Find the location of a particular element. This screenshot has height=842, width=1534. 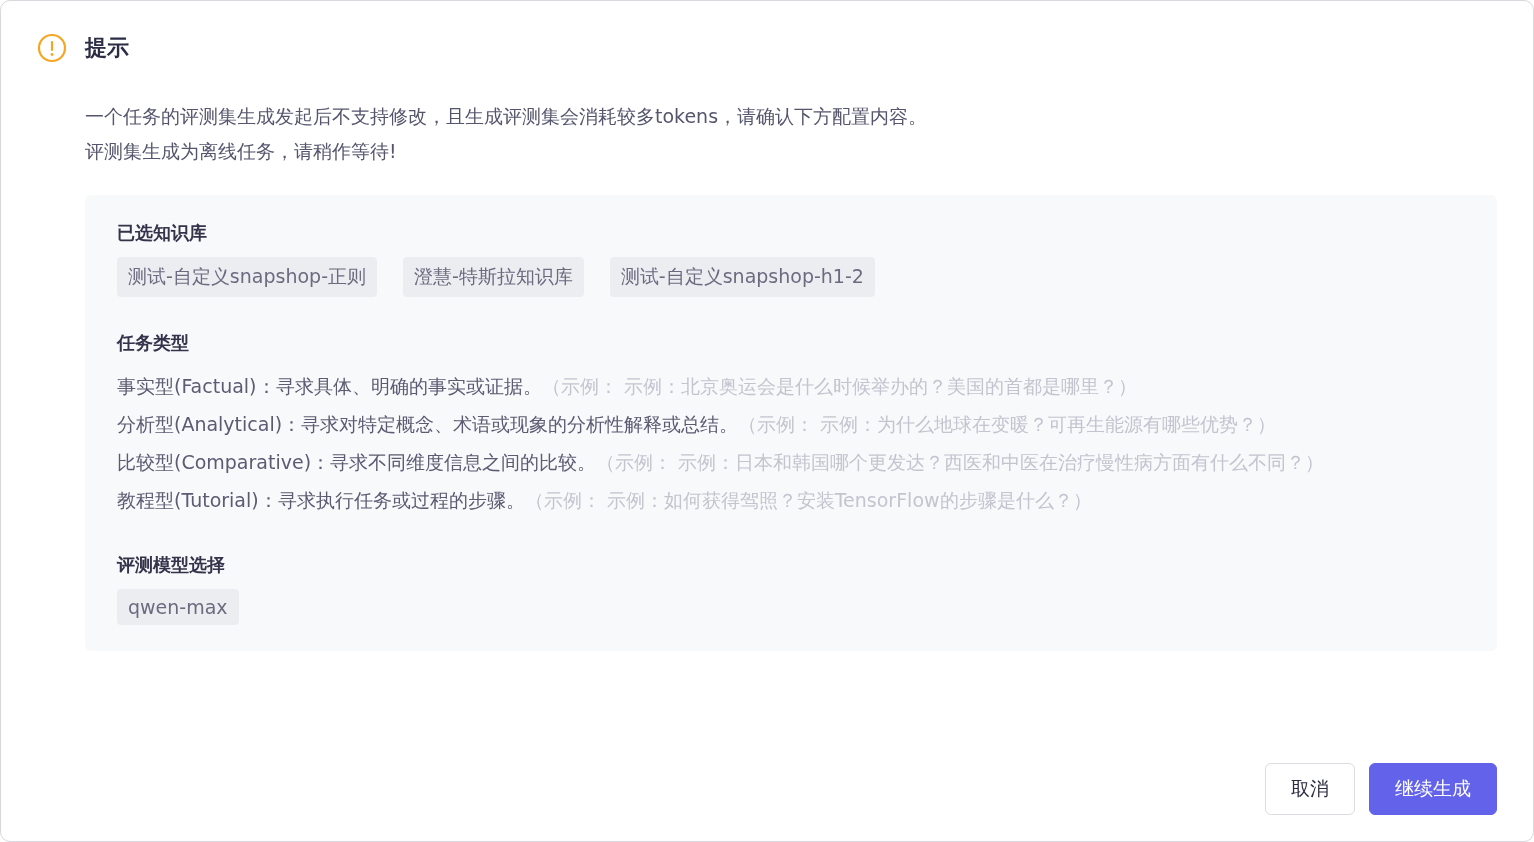

section-label: 评测模型选择 is located at coordinates (171, 565).